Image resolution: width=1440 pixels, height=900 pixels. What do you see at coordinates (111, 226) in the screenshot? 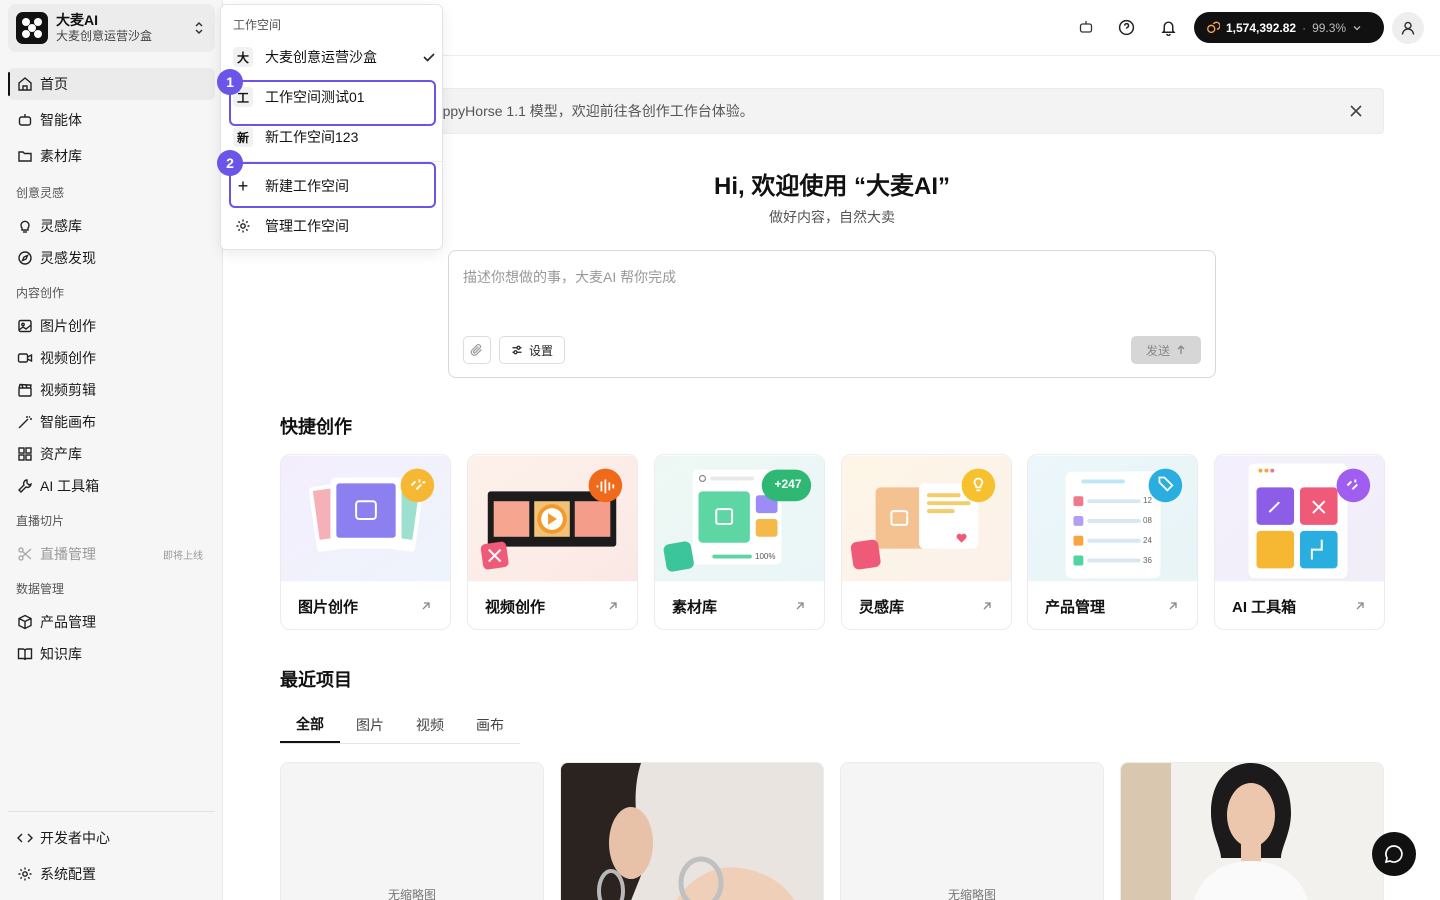
I see `sidebar-item-inspiration-lib: 灵感库` at bounding box center [111, 226].